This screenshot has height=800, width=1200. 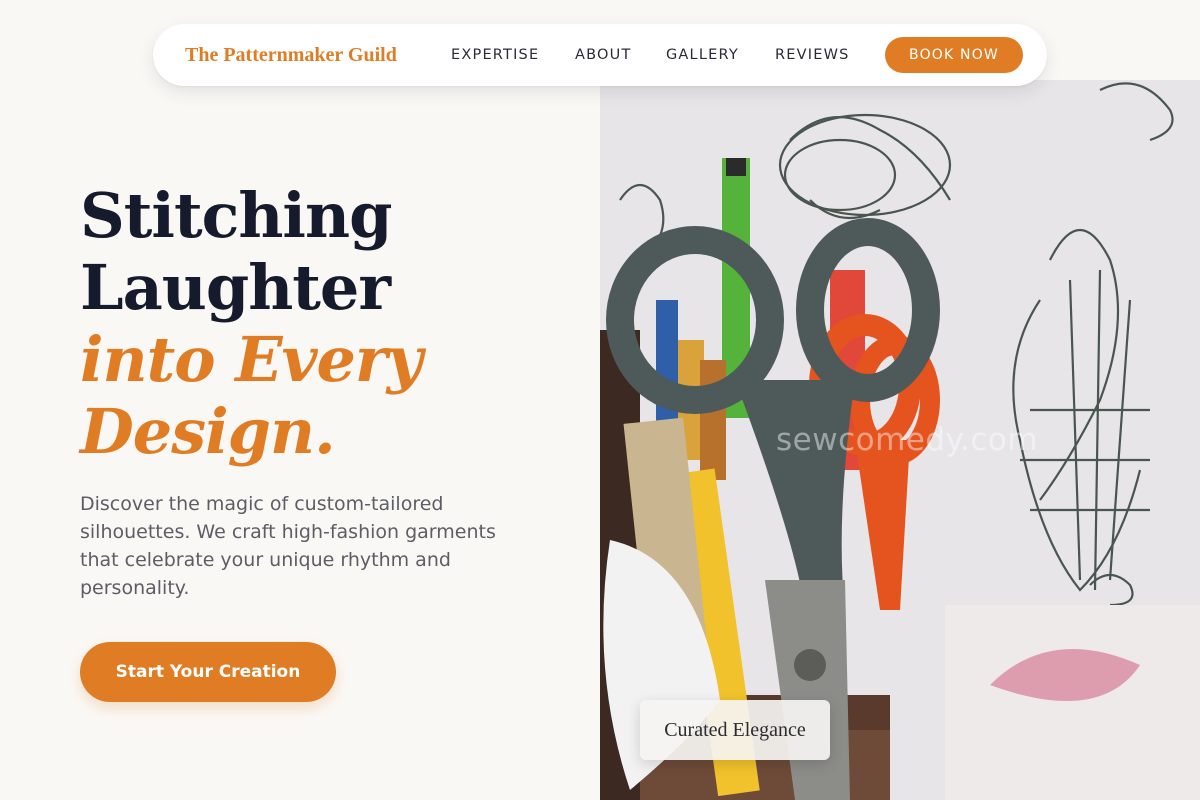 What do you see at coordinates (208, 672) in the screenshot?
I see `start-creation-button: Start Your Creation` at bounding box center [208, 672].